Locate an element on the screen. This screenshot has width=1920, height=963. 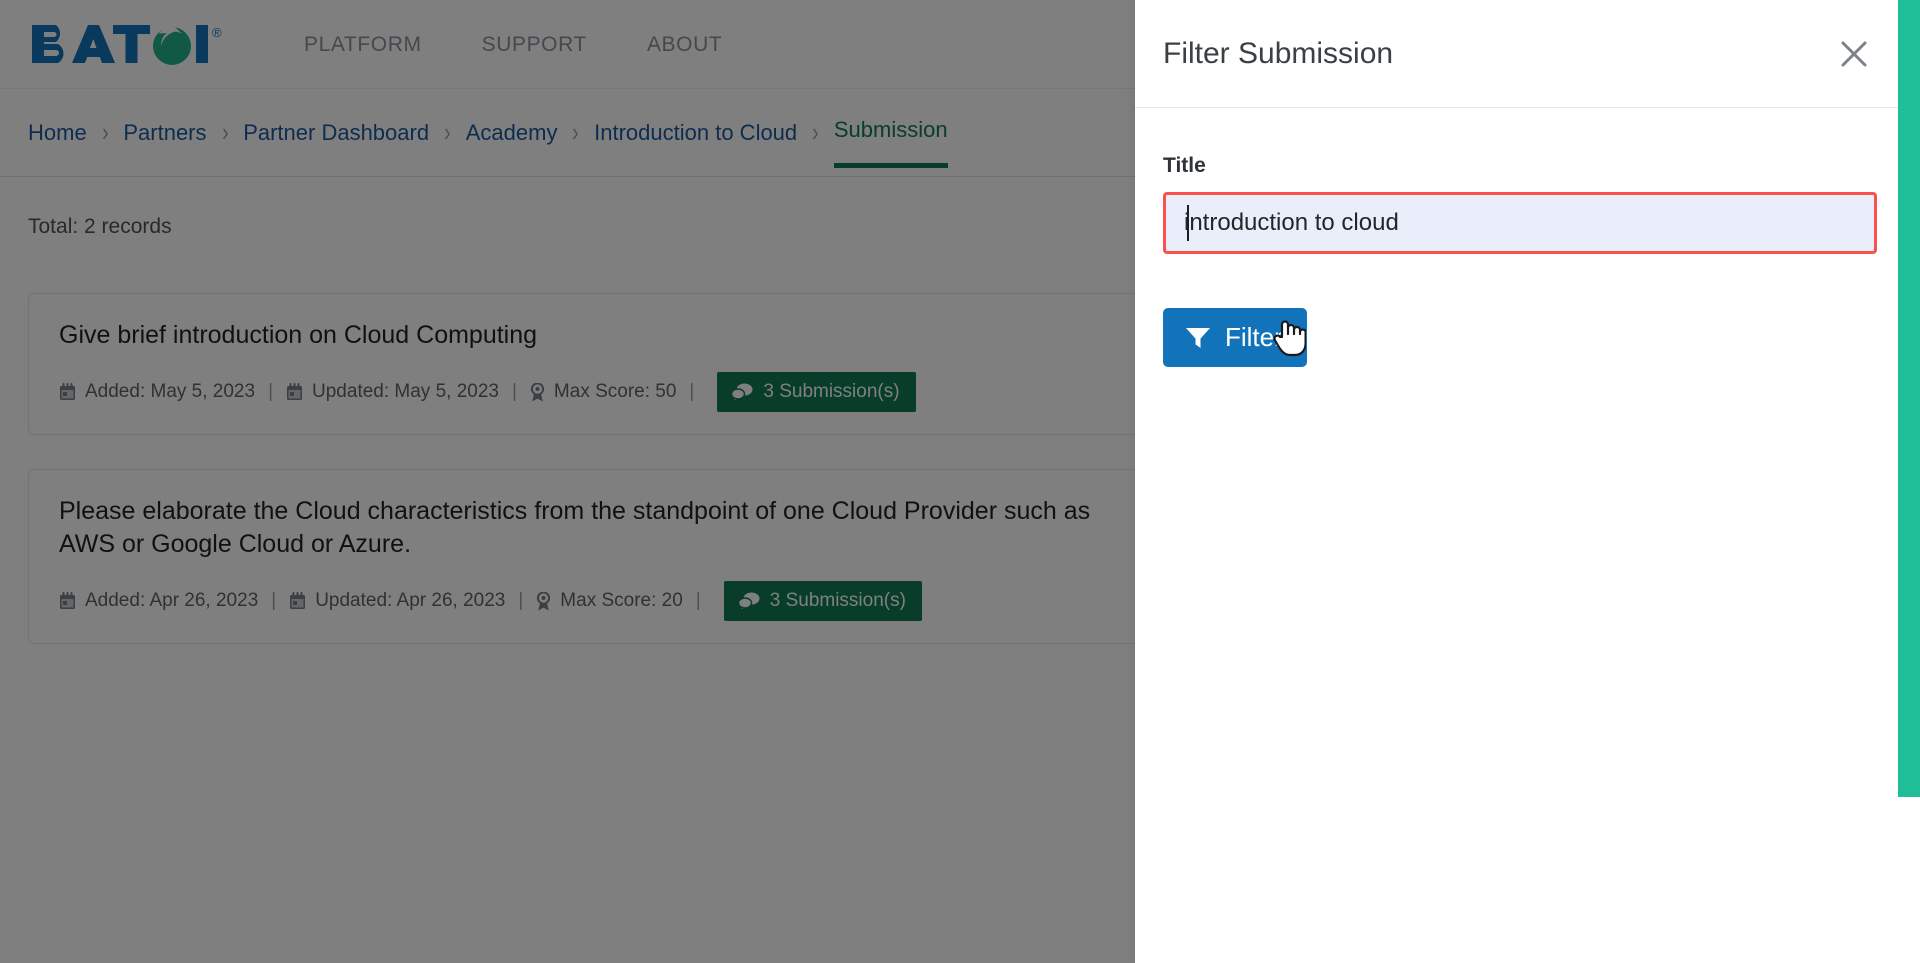
title-input is located at coordinates (1520, 223).